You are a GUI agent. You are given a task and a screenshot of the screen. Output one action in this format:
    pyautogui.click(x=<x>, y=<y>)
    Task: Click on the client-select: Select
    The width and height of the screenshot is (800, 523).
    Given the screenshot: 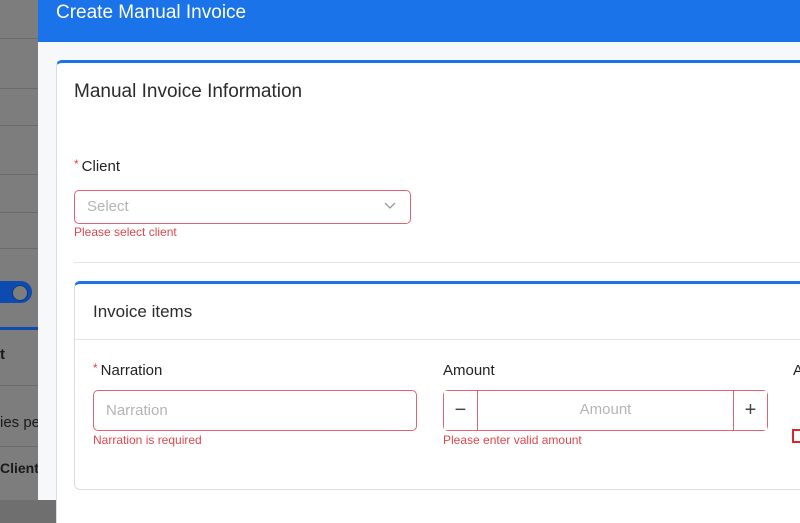 What is the action you would take?
    pyautogui.click(x=242, y=207)
    